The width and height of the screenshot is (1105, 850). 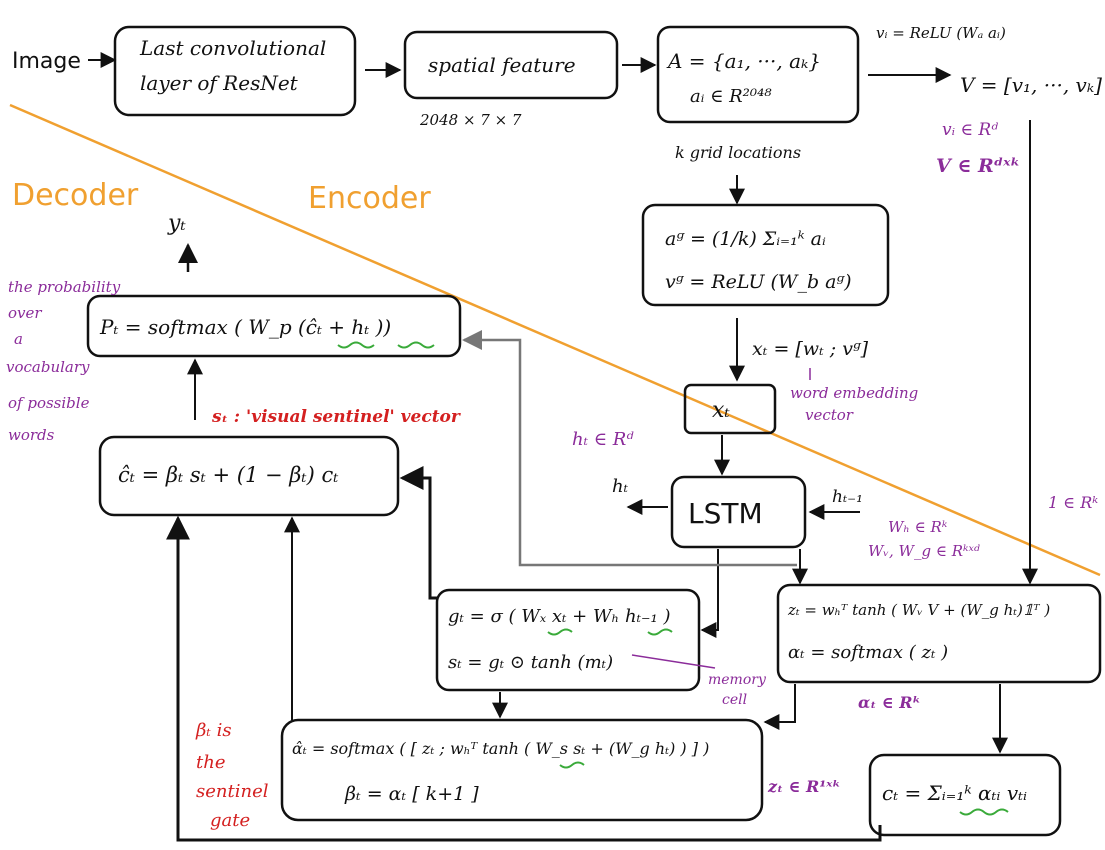 I want to click on resnet-line2: layer of ResNet, so click(x=219, y=83).